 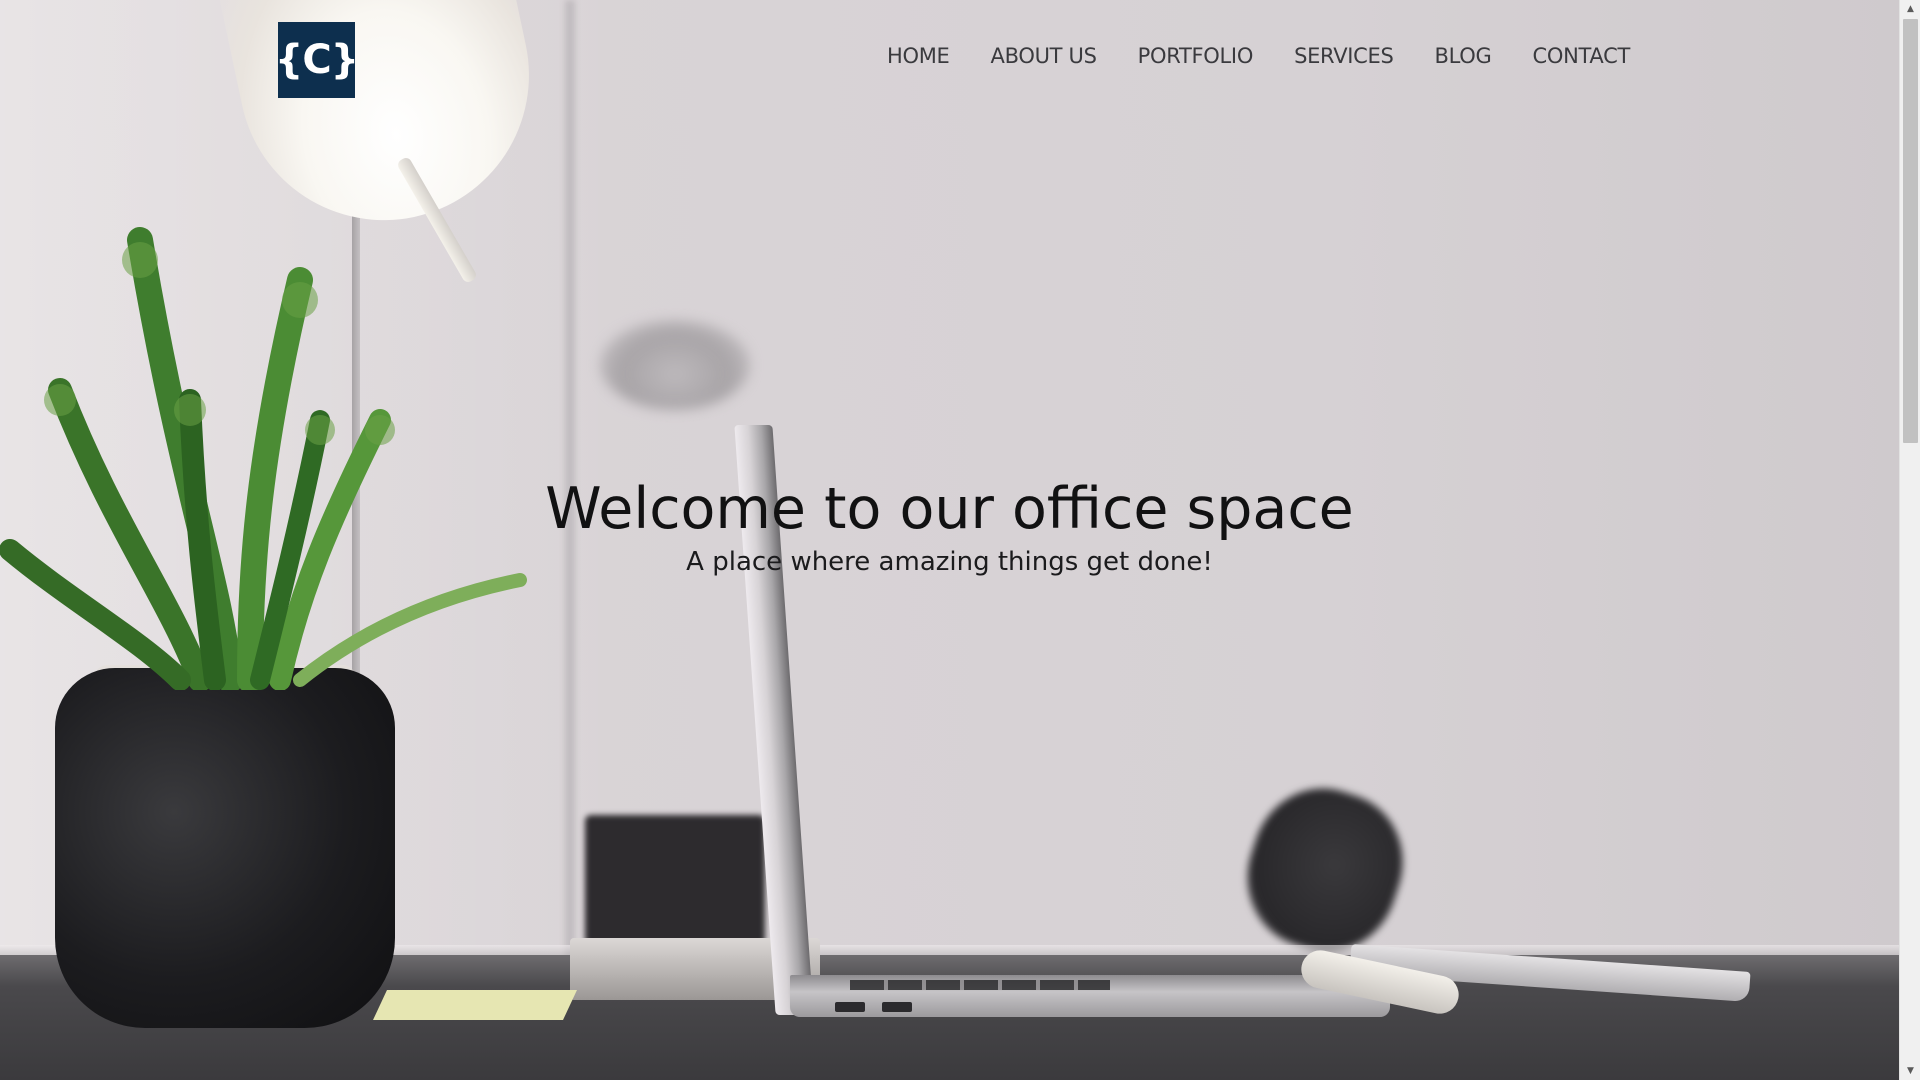 I want to click on plant-foliage, so click(x=300, y=455).